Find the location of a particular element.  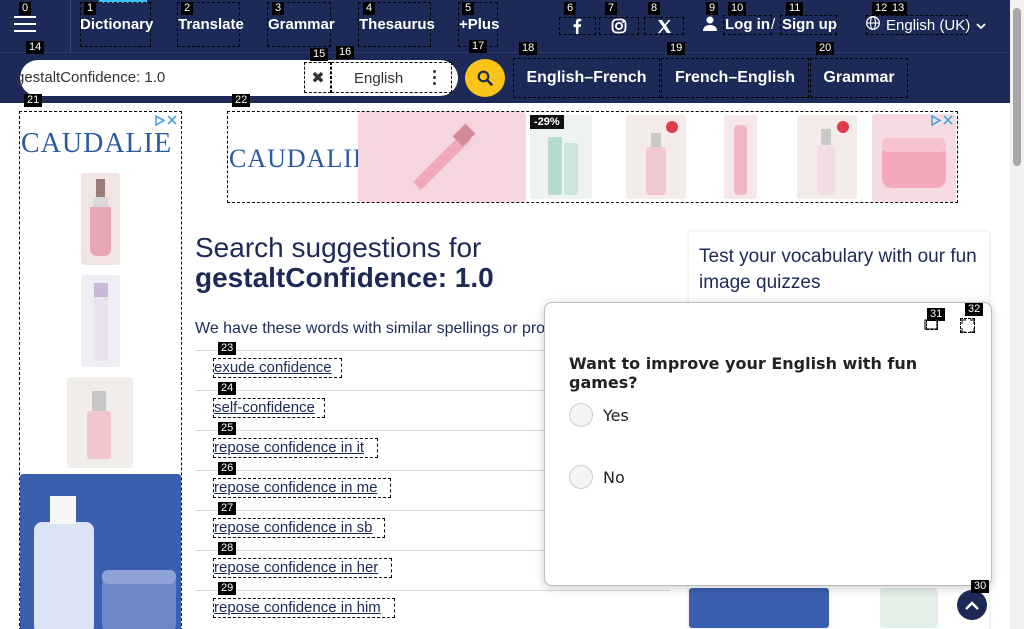

badge: 12 is located at coordinates (881, 8).